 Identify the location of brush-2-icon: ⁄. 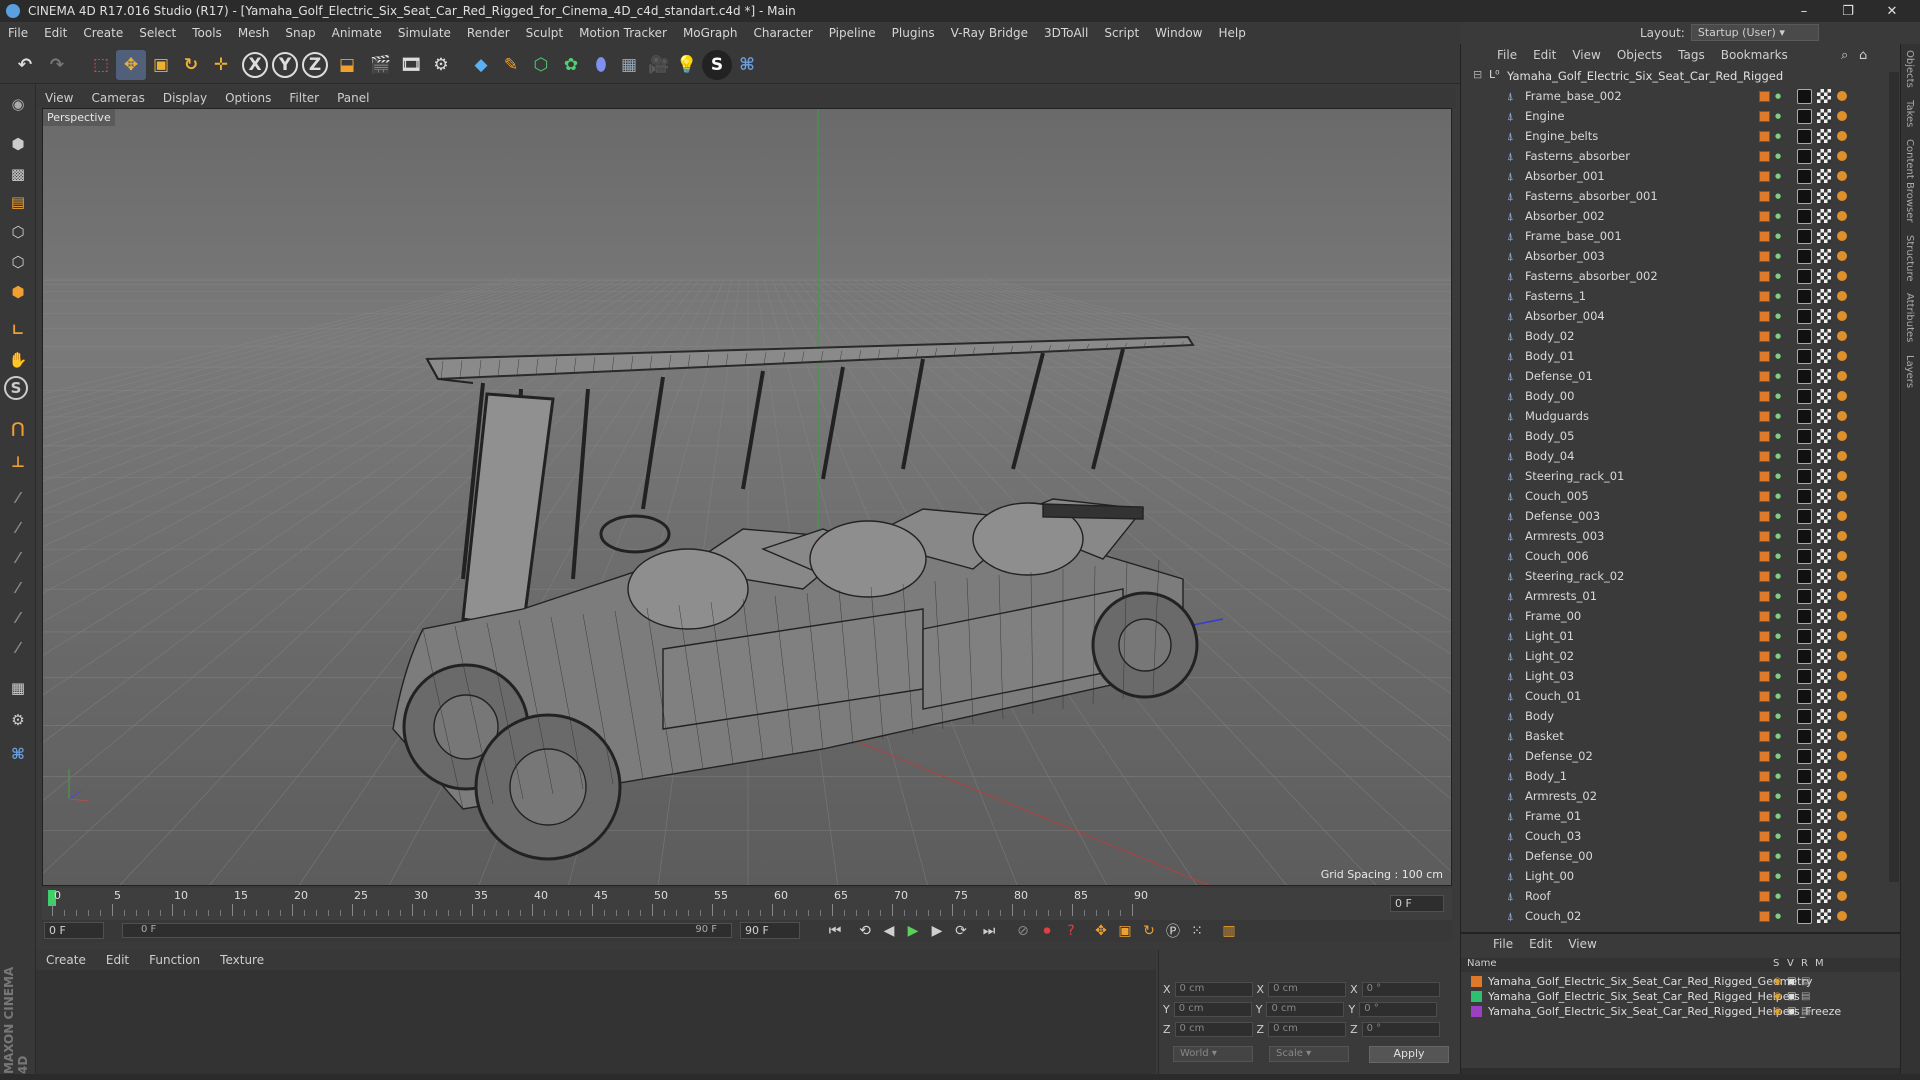
(18, 528).